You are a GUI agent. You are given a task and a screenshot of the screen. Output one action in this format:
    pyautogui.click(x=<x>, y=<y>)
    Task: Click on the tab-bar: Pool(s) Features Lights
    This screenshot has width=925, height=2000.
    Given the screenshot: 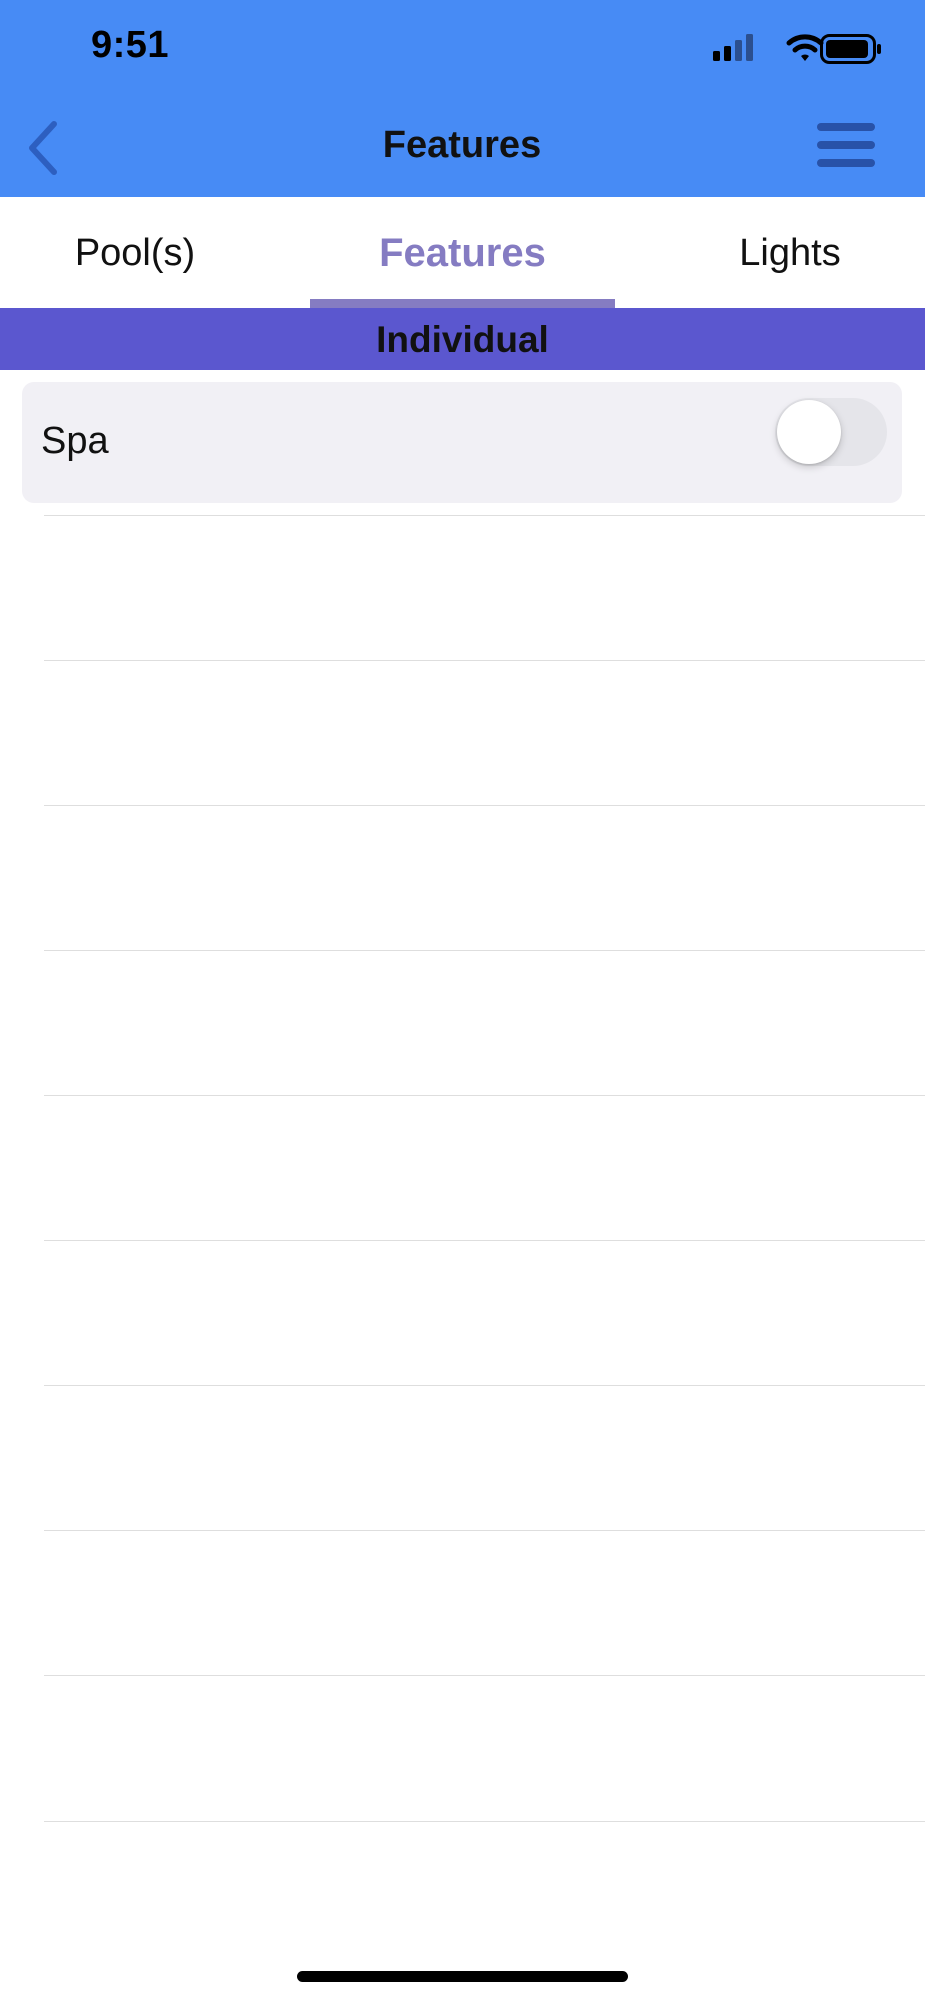 What is the action you would take?
    pyautogui.click(x=462, y=252)
    